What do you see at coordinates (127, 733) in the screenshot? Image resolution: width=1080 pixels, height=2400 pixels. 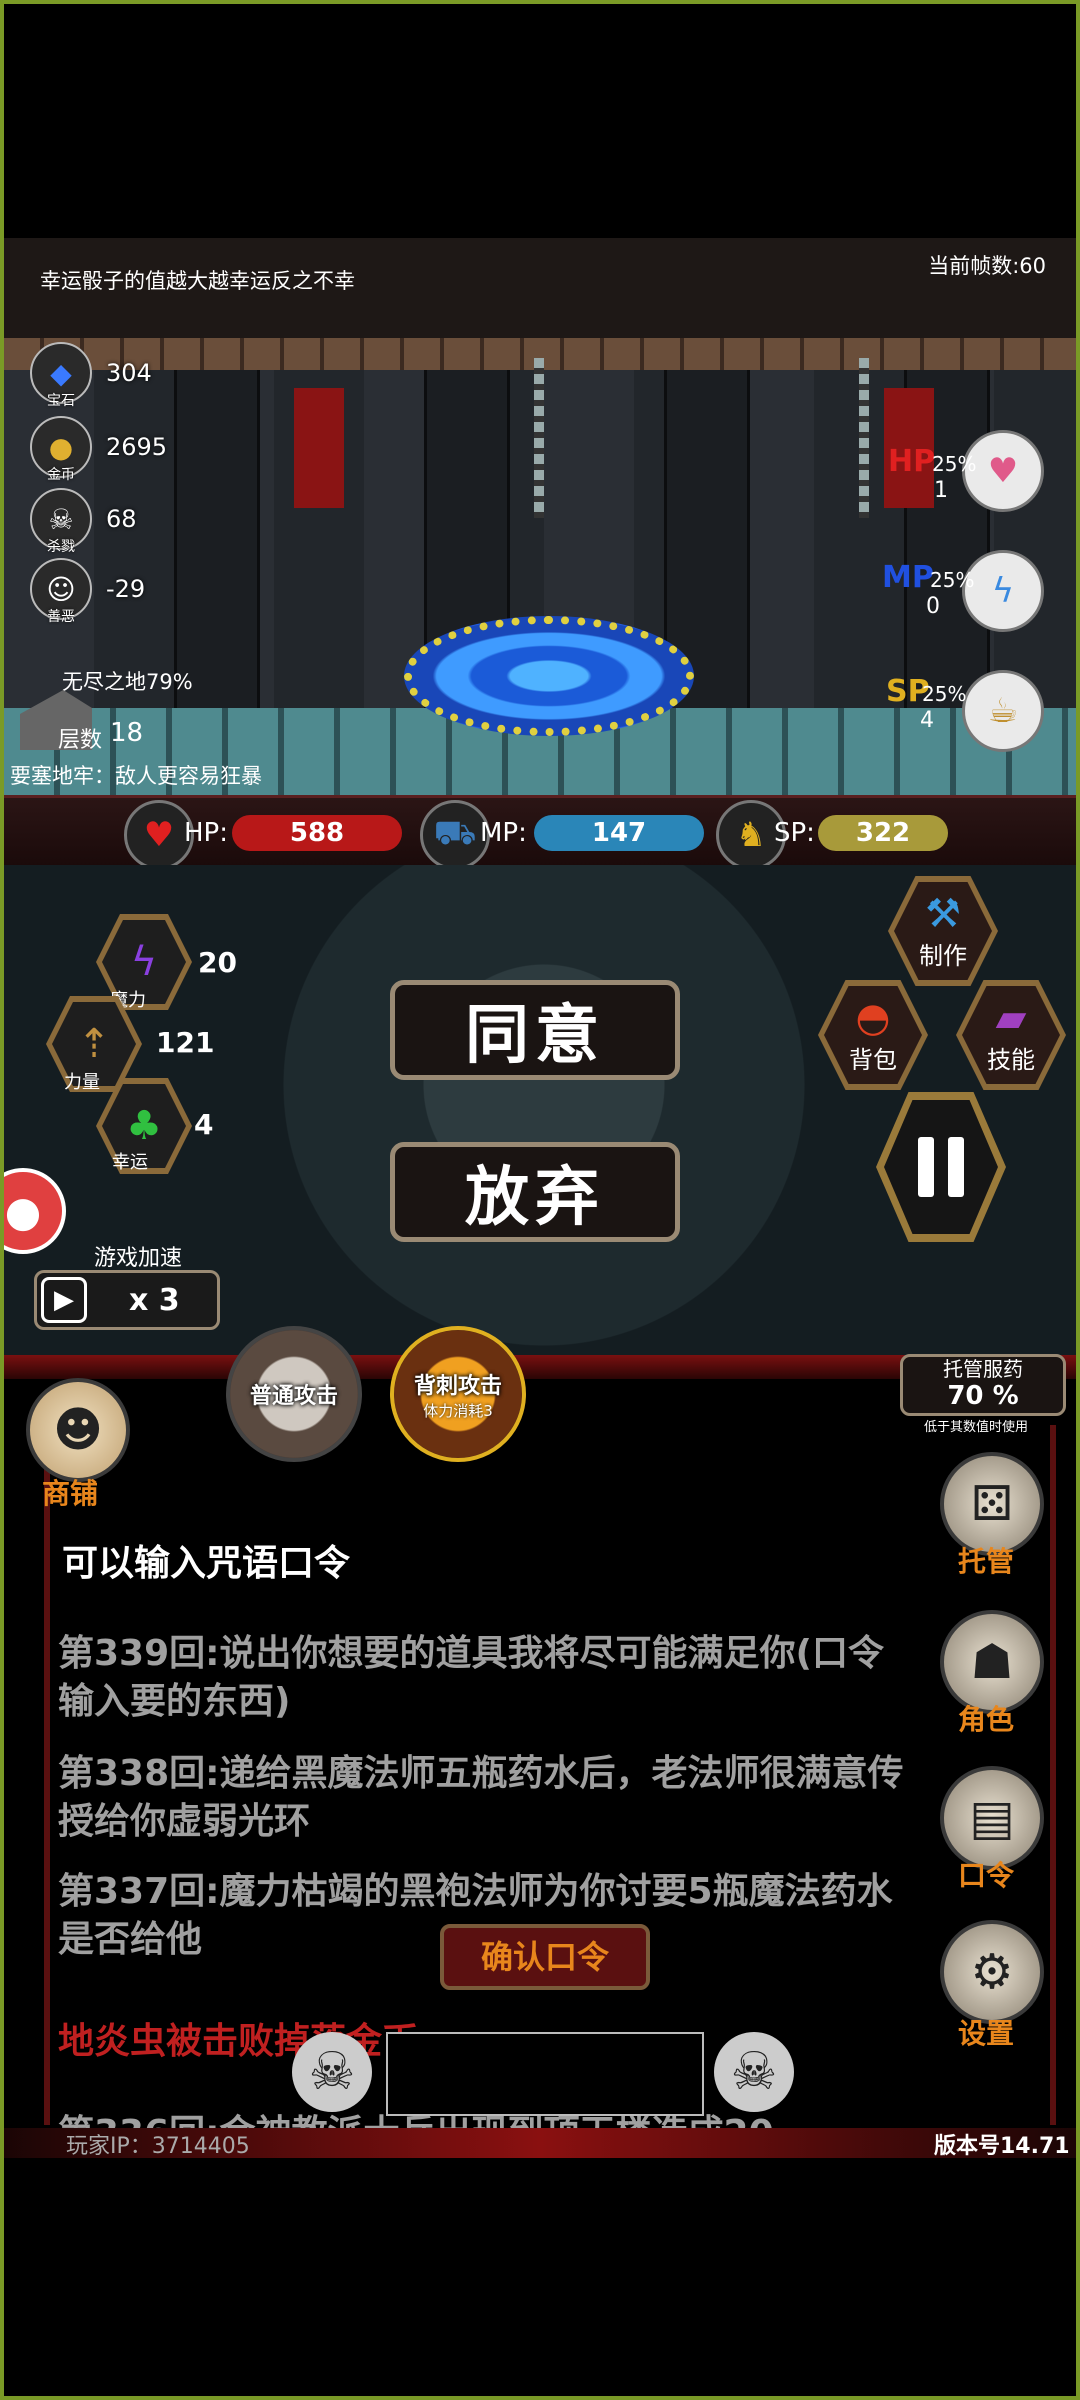 I see `floor-value: 18` at bounding box center [127, 733].